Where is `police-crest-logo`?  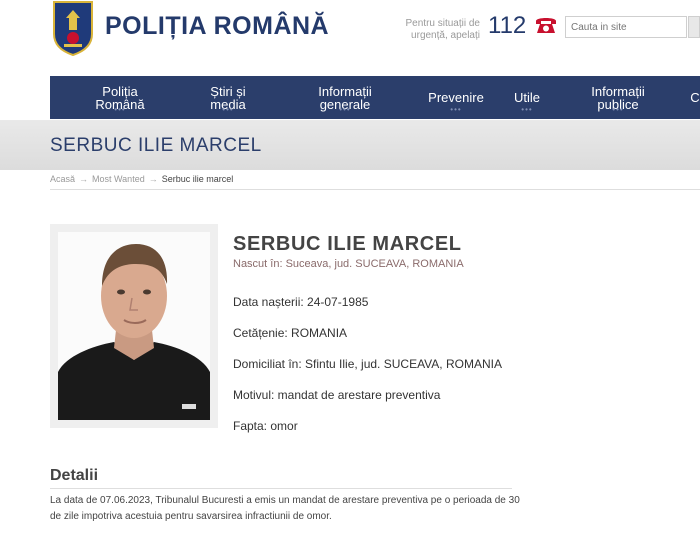 police-crest-logo is located at coordinates (73, 28).